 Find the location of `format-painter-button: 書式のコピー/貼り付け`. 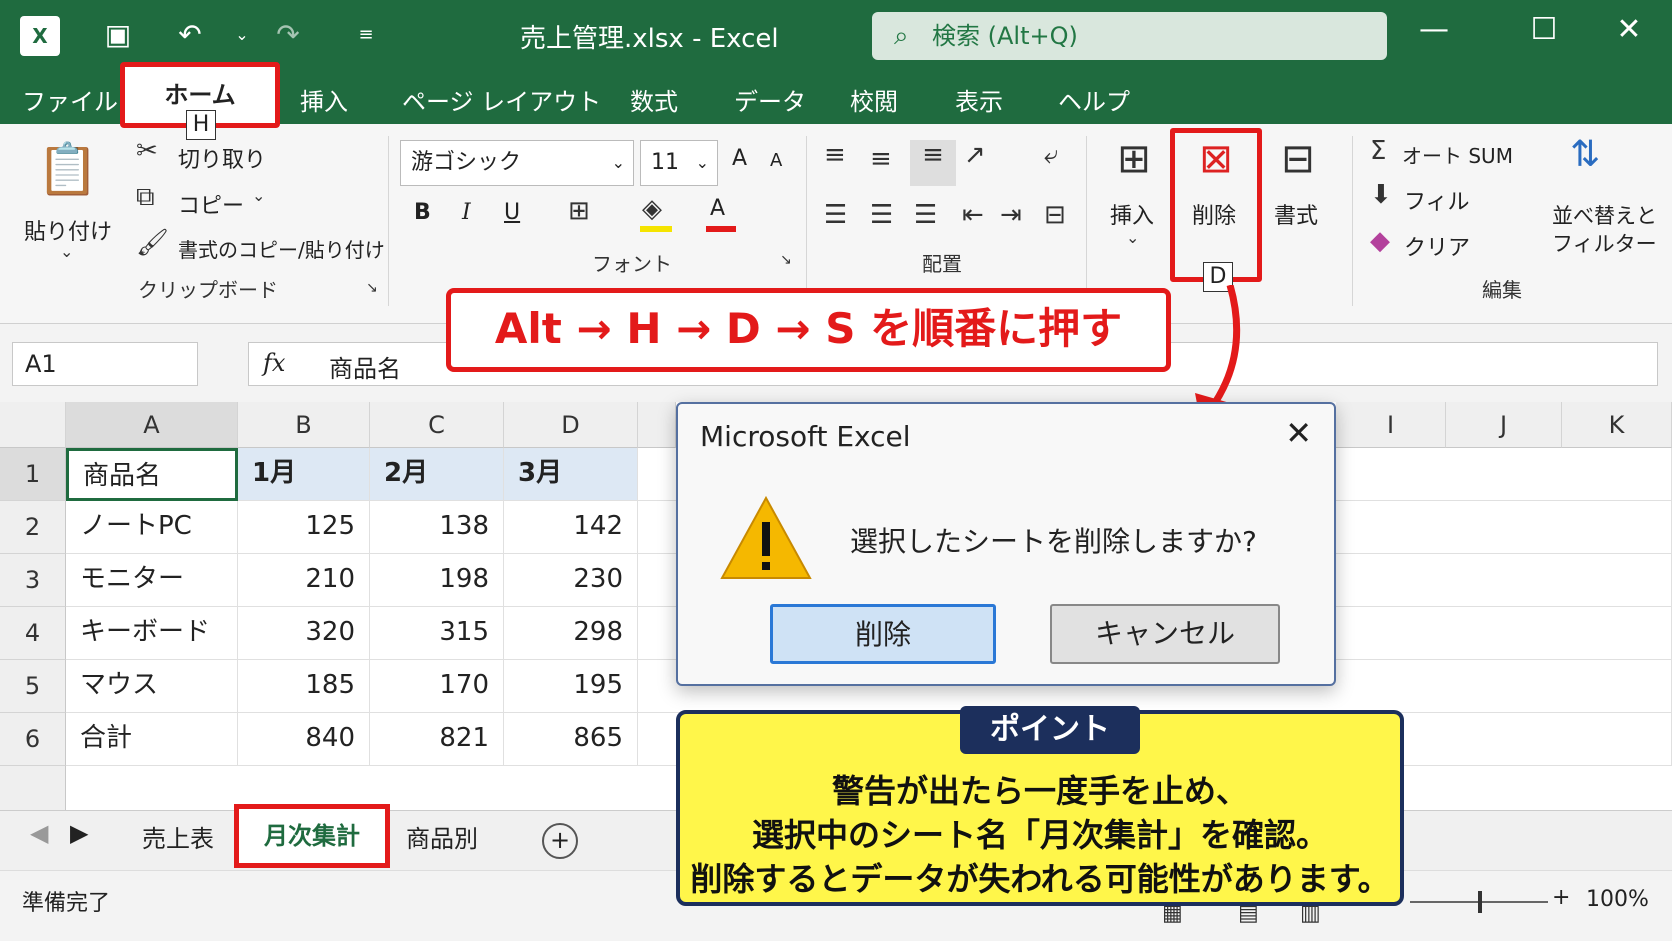

format-painter-button: 書式のコピー/貼り付け is located at coordinates (281, 248).